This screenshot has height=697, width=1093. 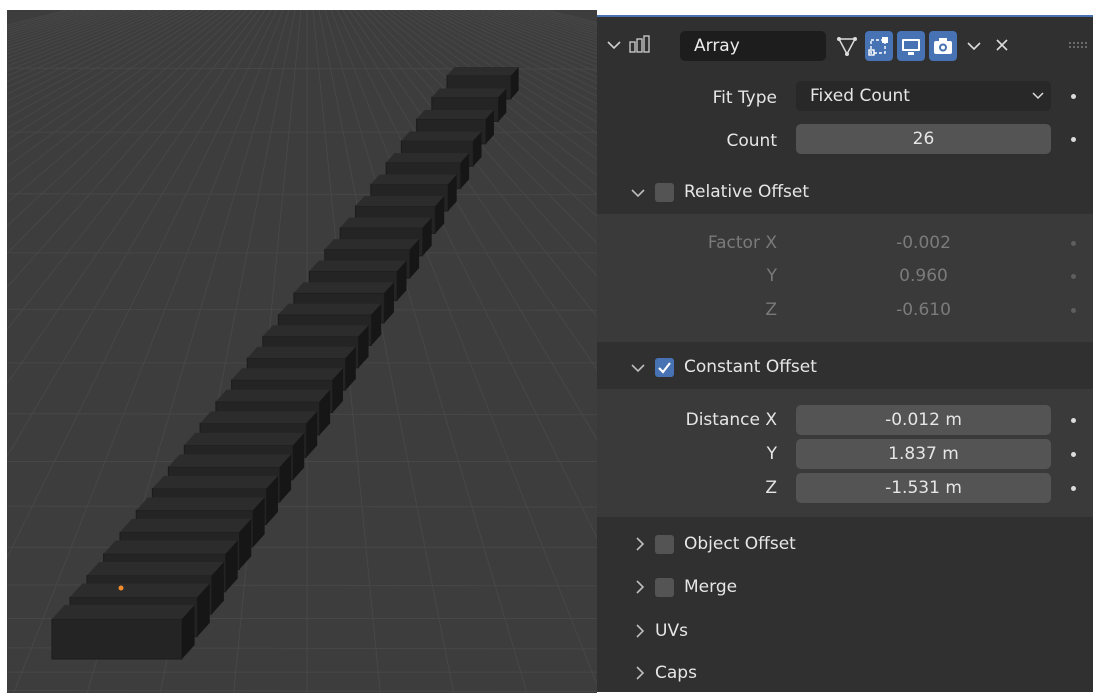 I want to click on relative-offset-title: Relative Offset, so click(x=747, y=192).